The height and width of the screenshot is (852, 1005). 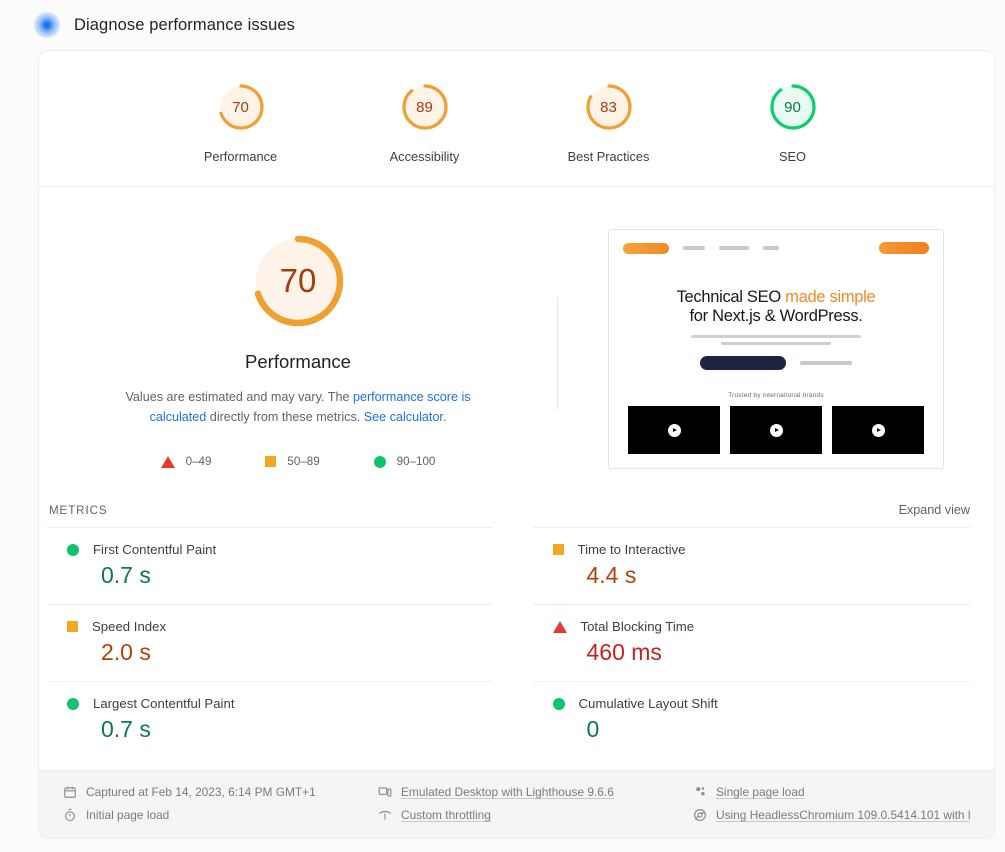 I want to click on metrics-header: METRICS Expand view, so click(x=516, y=510).